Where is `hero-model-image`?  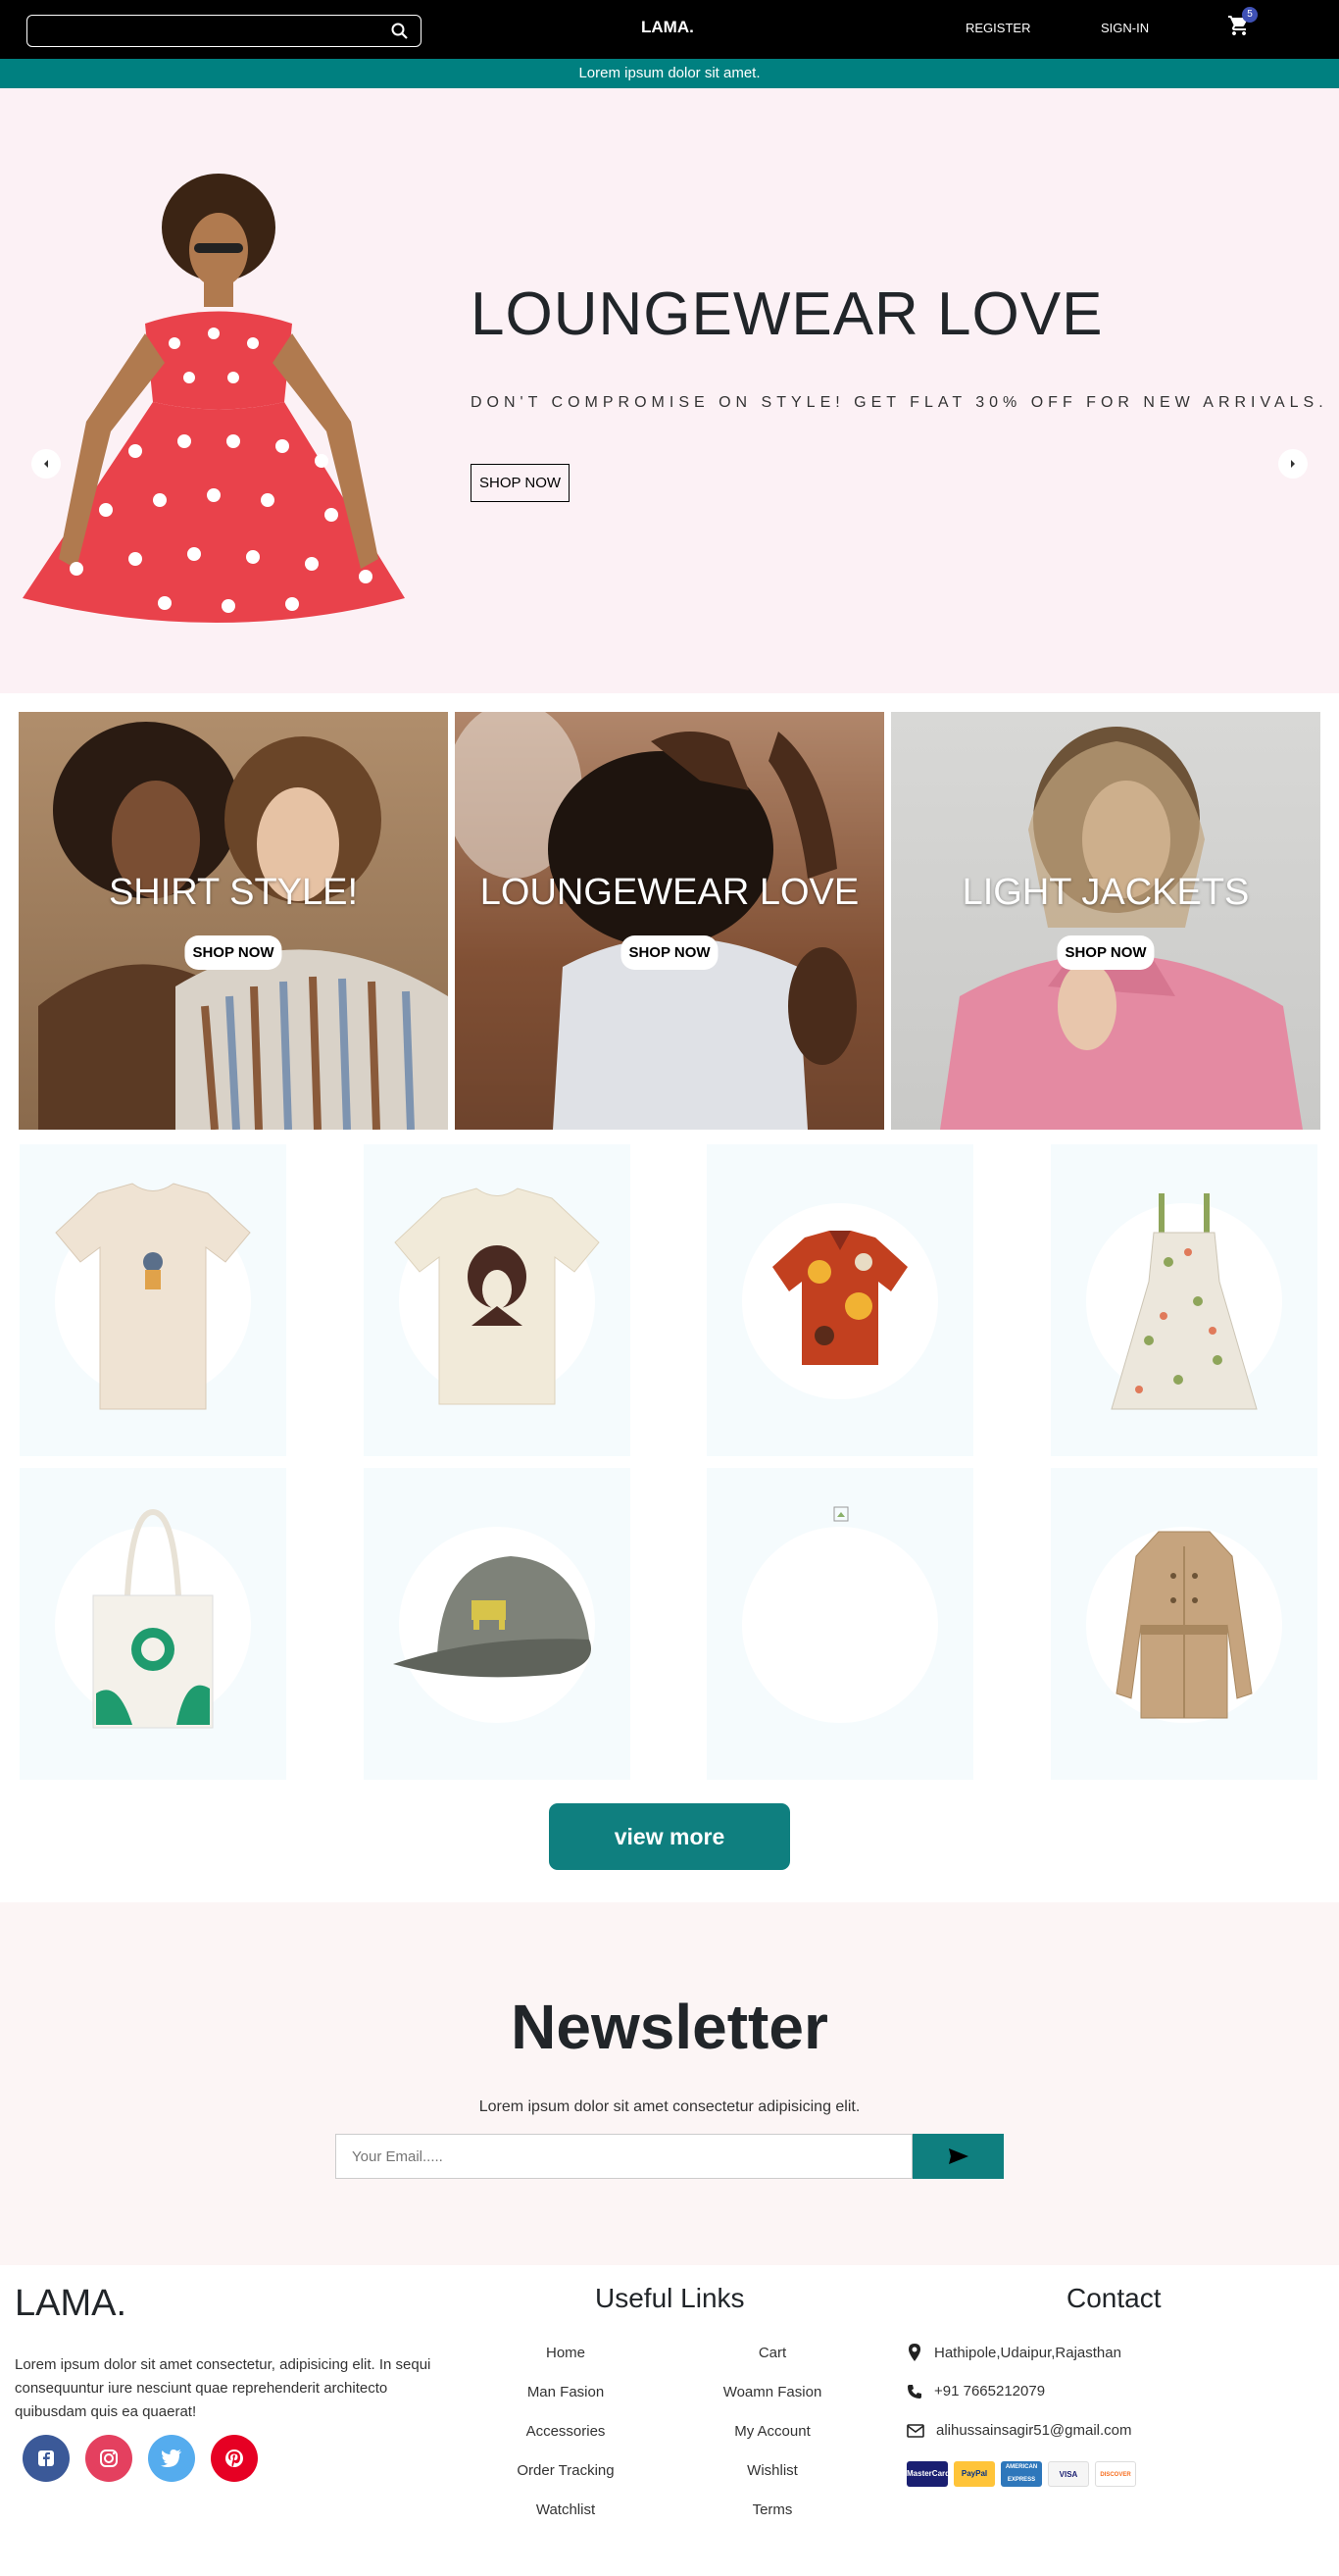
hero-model-image is located at coordinates (219, 392).